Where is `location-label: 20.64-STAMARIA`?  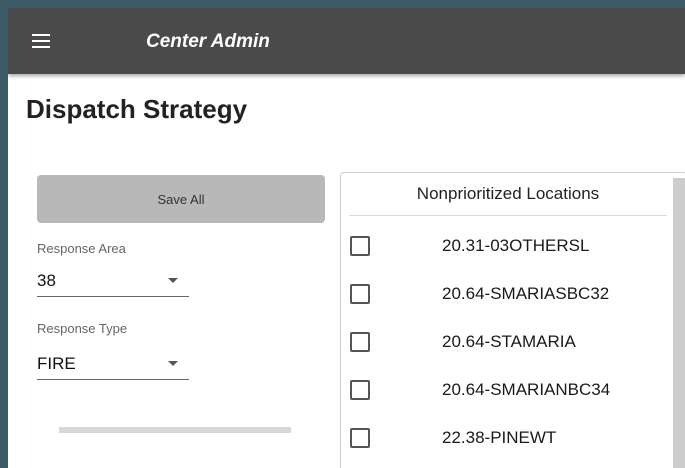 location-label: 20.64-STAMARIA is located at coordinates (509, 341).